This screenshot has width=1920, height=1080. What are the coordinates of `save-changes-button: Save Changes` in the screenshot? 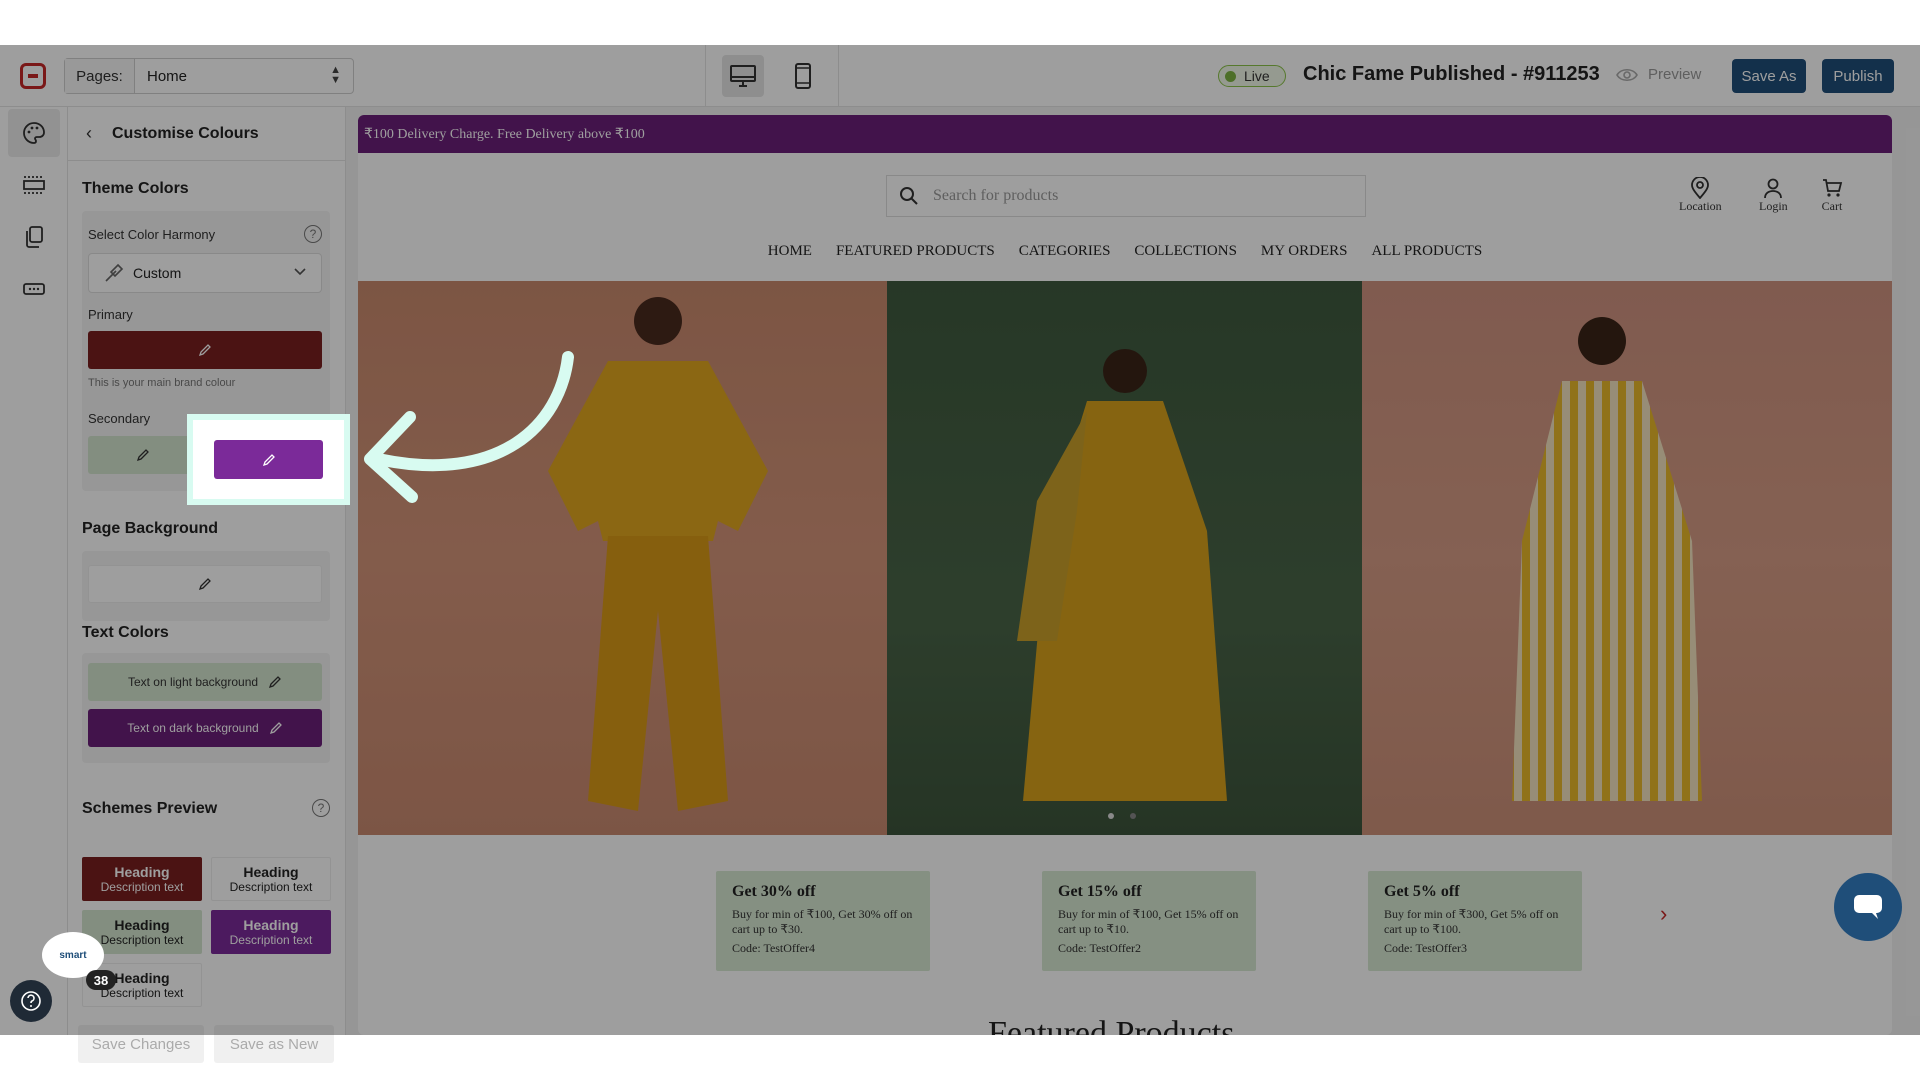 It's located at (141, 1044).